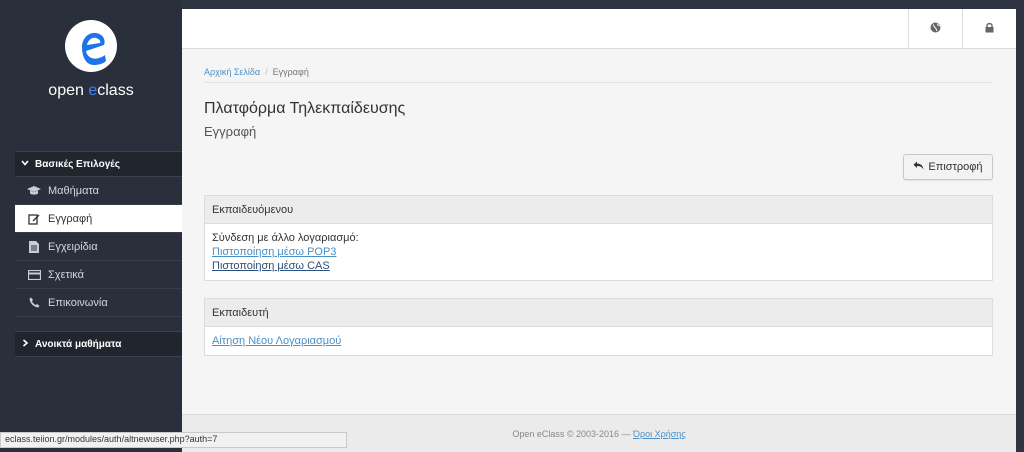  I want to click on pop3-auth-link: Πιστοποίηση μέσω POP3, so click(598, 252).